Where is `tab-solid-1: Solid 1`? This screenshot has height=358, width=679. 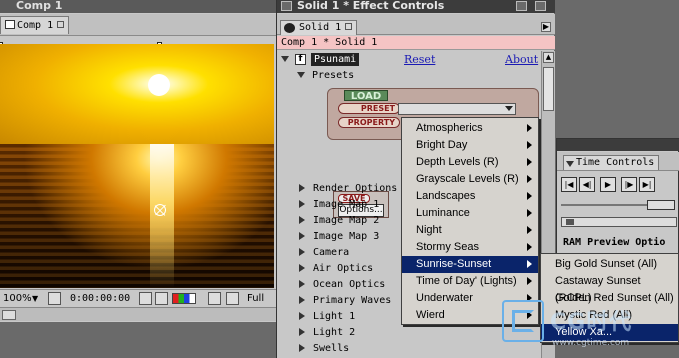 tab-solid-1: Solid 1 is located at coordinates (319, 27).